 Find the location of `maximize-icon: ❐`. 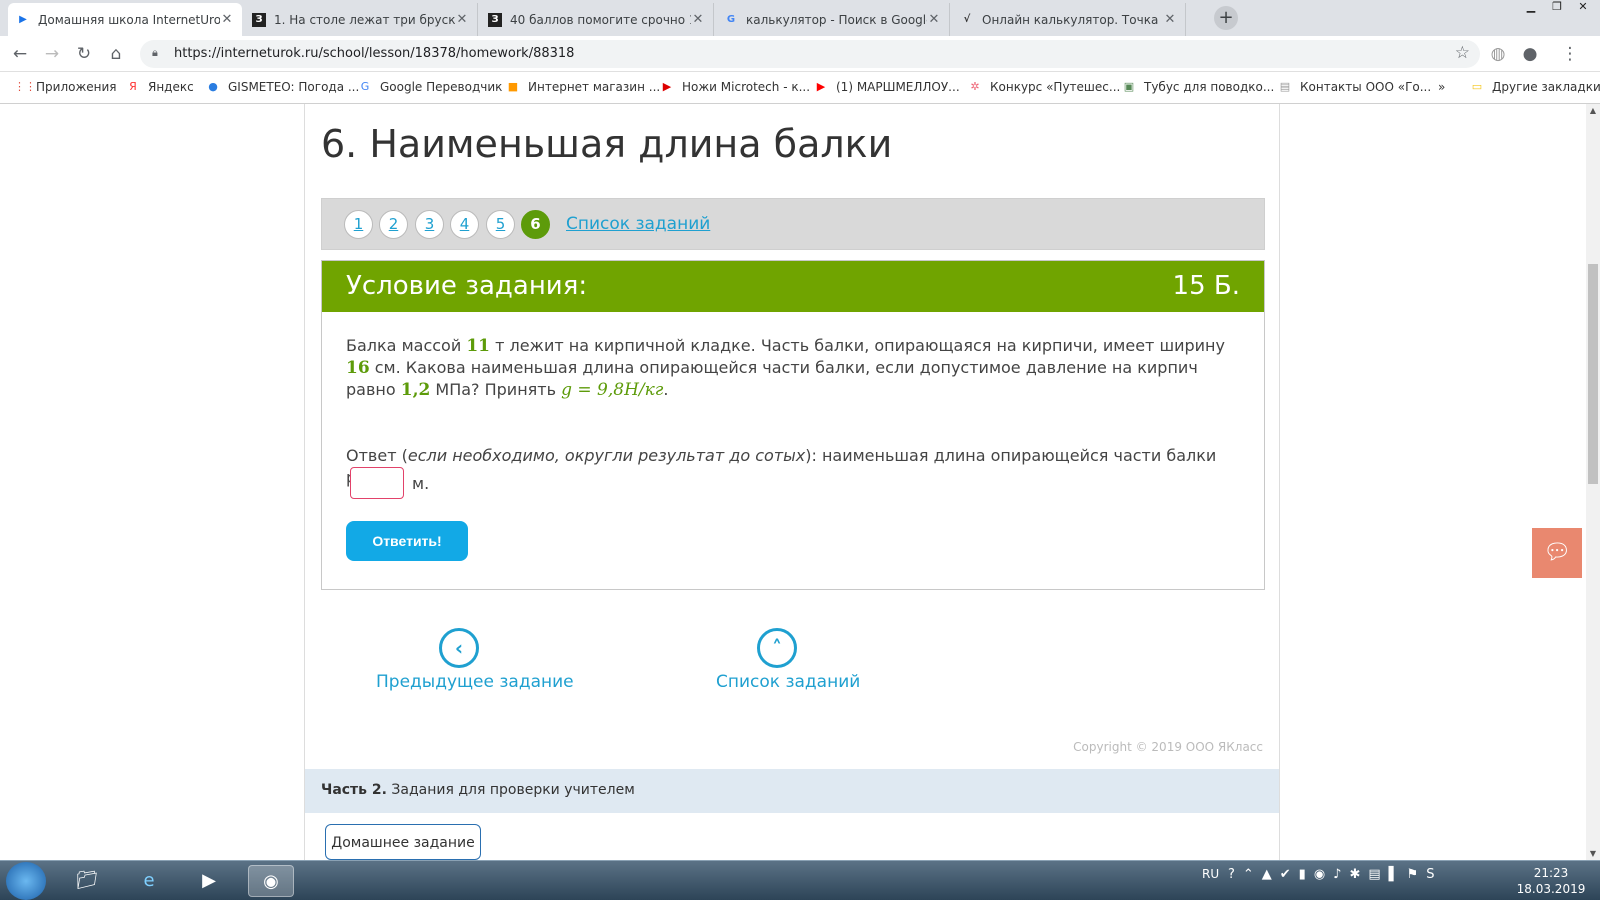

maximize-icon: ❐ is located at coordinates (1557, 9).